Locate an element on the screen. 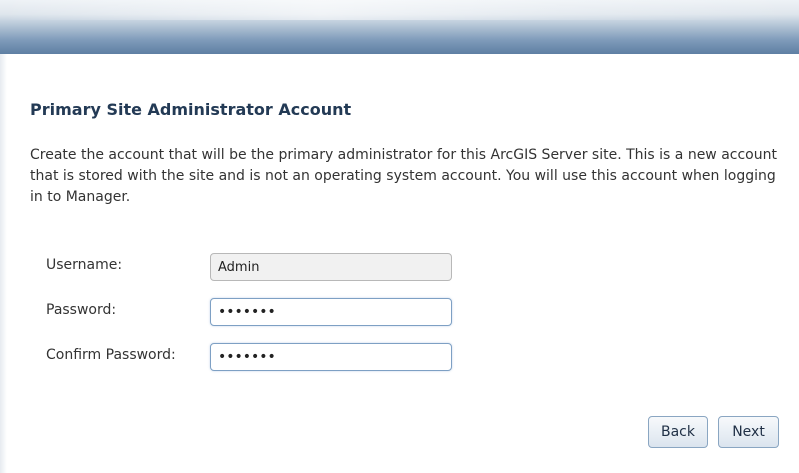 This screenshot has width=799, height=473. back-button: Back is located at coordinates (678, 432).